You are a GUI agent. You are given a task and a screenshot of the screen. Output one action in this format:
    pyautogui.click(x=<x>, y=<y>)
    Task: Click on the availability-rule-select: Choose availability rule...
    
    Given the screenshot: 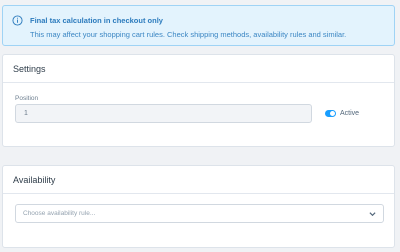 What is the action you would take?
    pyautogui.click(x=199, y=213)
    